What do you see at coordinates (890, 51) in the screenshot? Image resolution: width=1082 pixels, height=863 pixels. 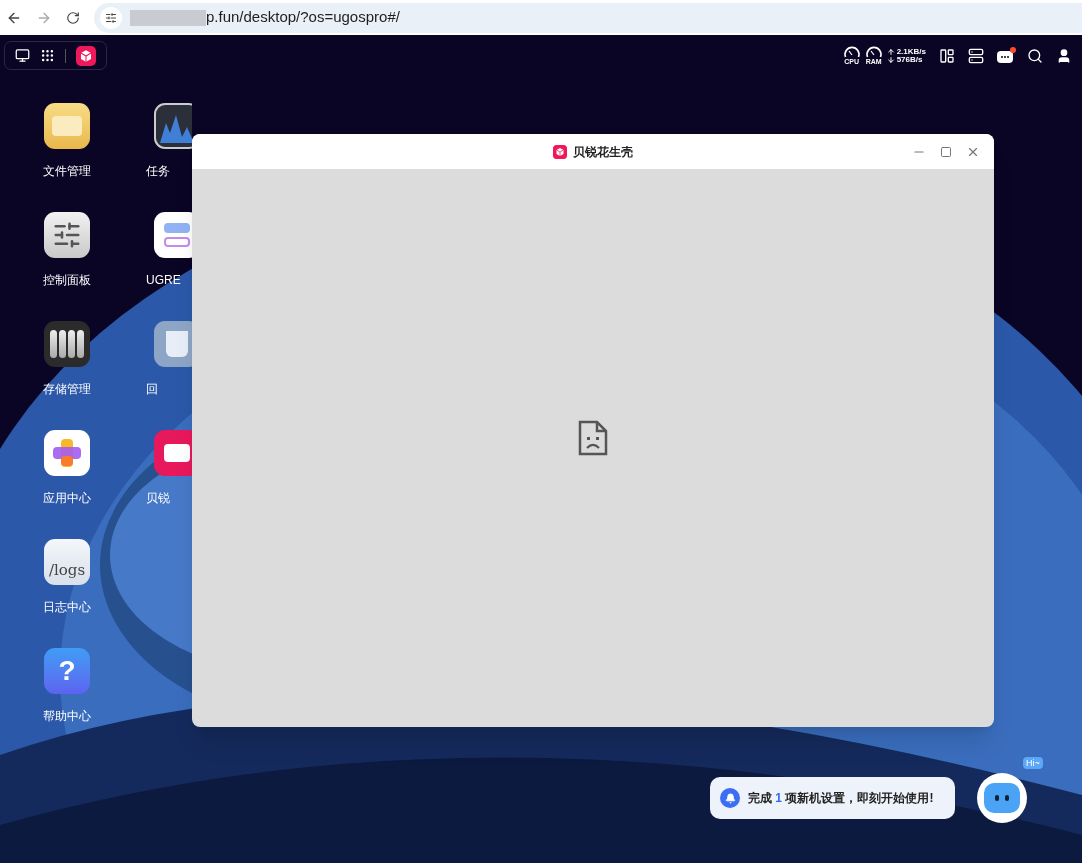 I see `upload-arrow-icon` at bounding box center [890, 51].